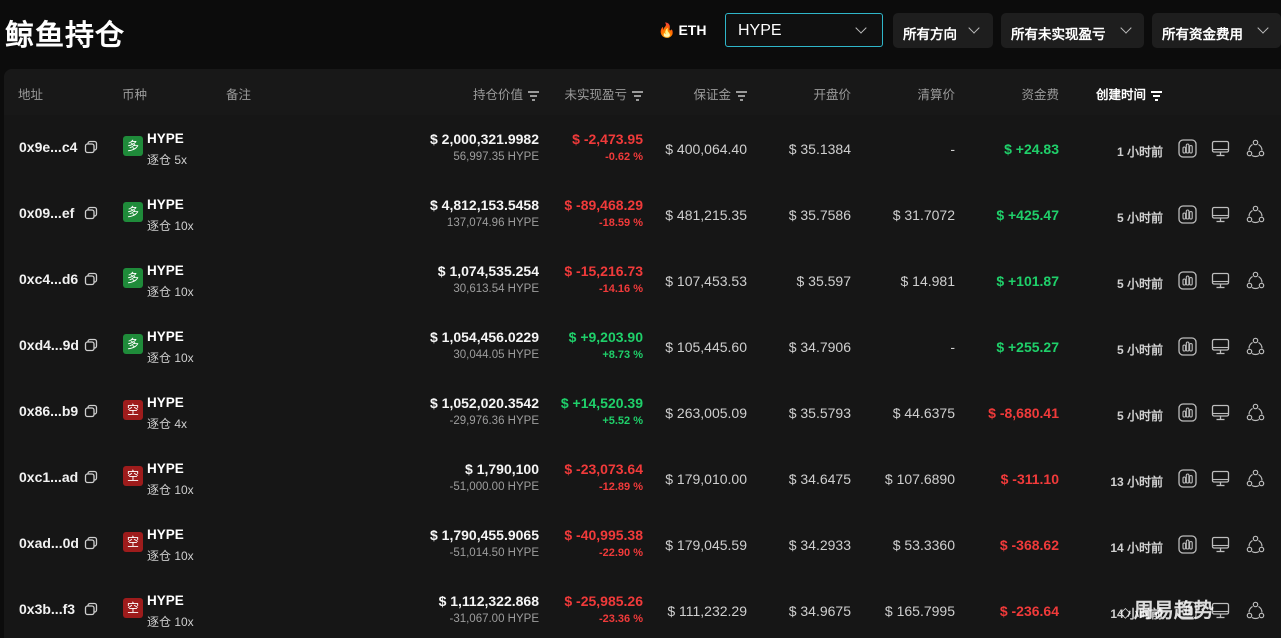 The image size is (1281, 638). Describe the element at coordinates (135, 95) in the screenshot. I see `col-coin: 币种` at that location.